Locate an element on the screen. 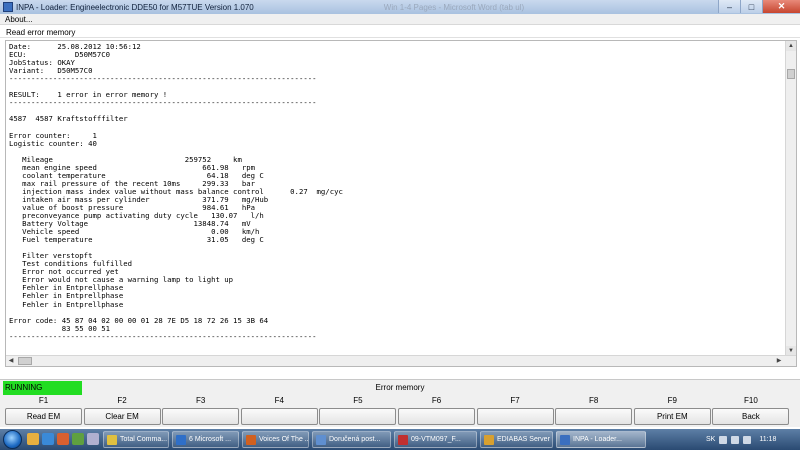 The image size is (800, 450). fkey-f5: F5 is located at coordinates (357, 411).